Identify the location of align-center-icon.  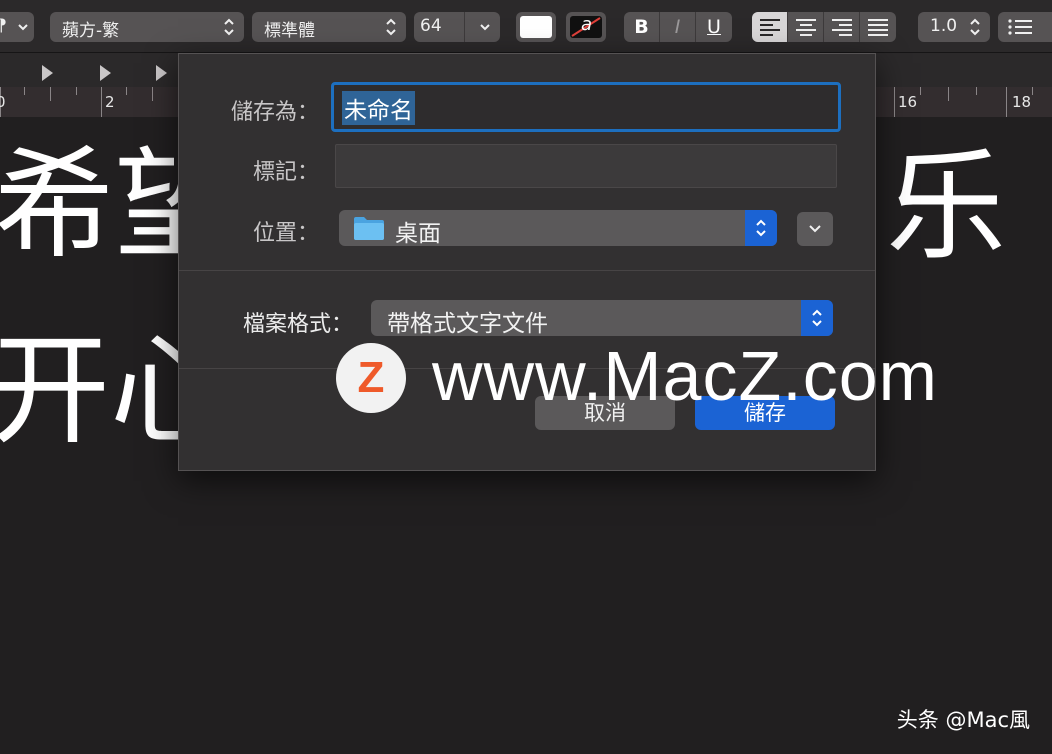
(805, 27).